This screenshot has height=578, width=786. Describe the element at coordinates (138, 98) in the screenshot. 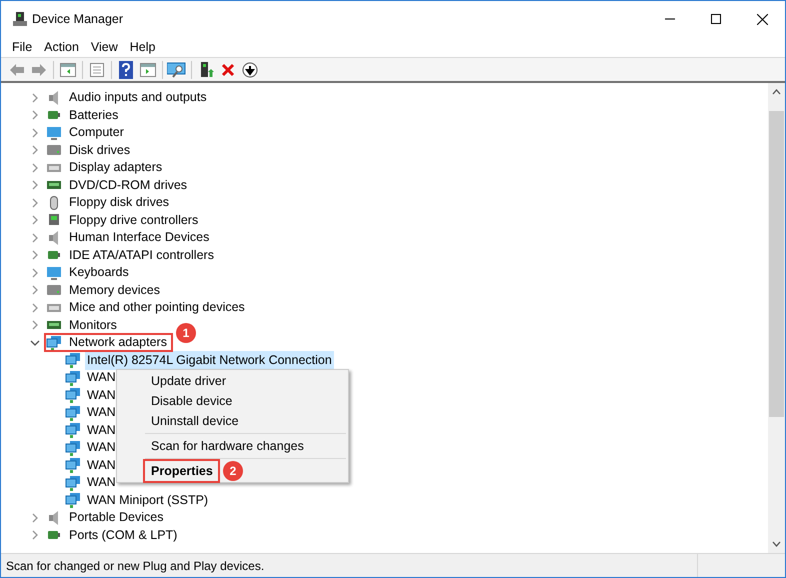

I see `tree-item: Audio inputs and outputs` at that location.